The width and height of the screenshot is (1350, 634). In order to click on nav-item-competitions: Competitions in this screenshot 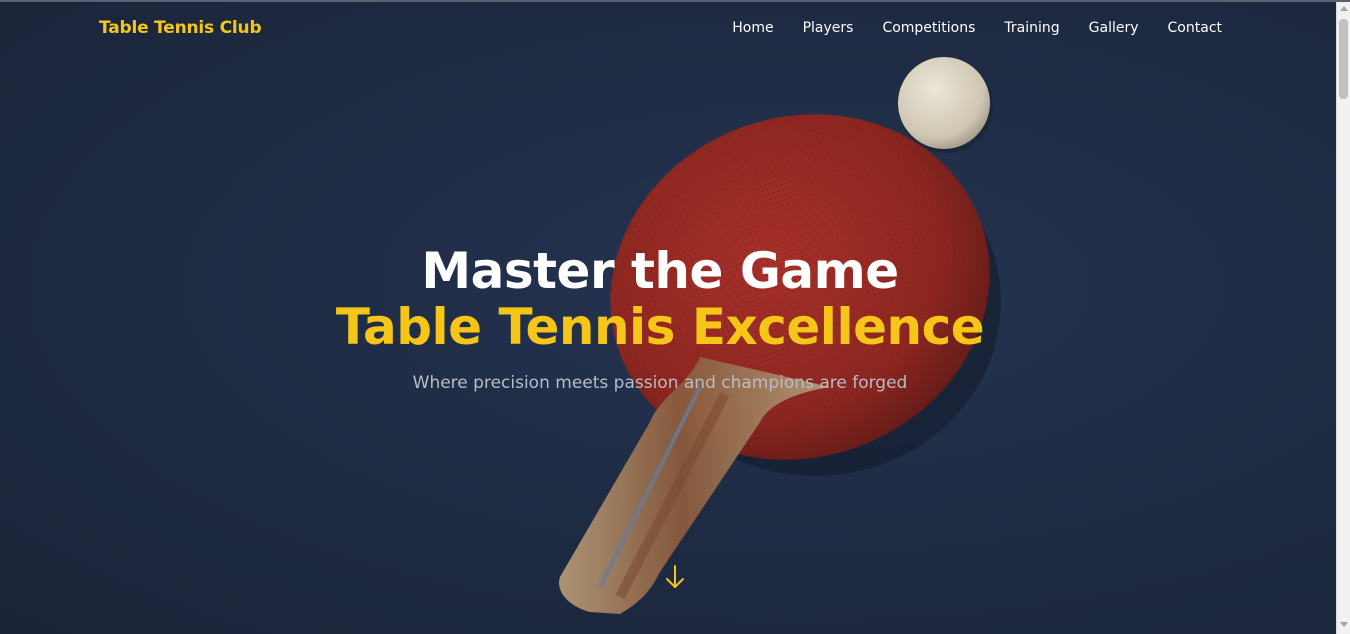, I will do `click(928, 28)`.